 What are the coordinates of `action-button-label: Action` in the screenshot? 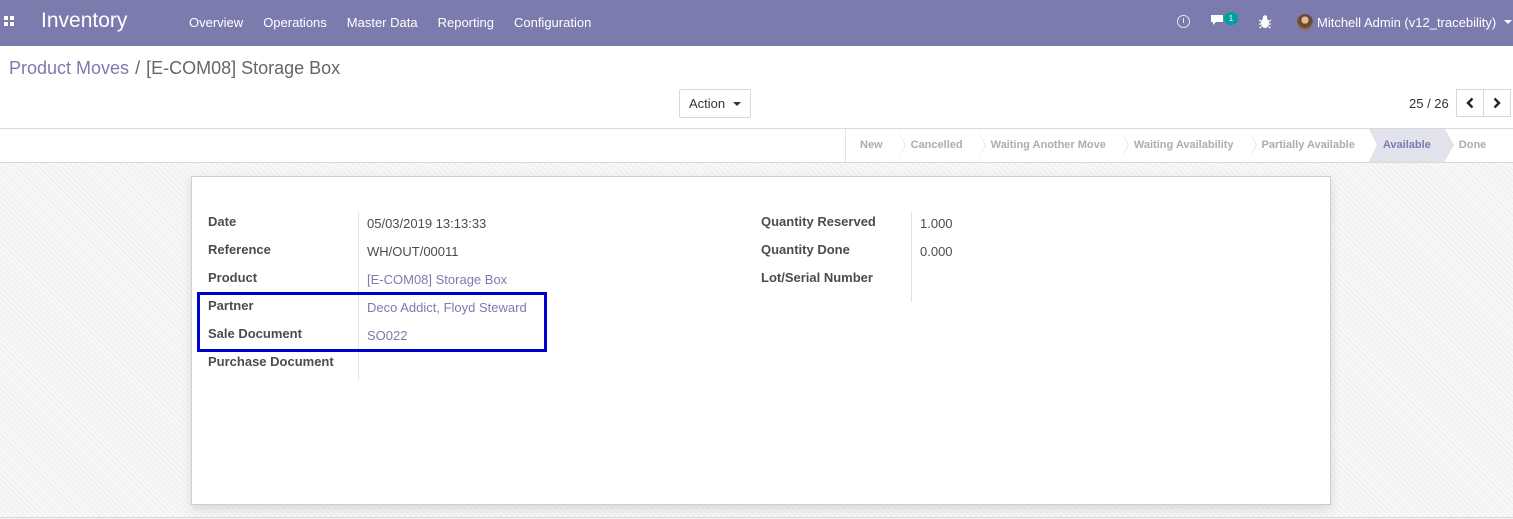 It's located at (707, 103).